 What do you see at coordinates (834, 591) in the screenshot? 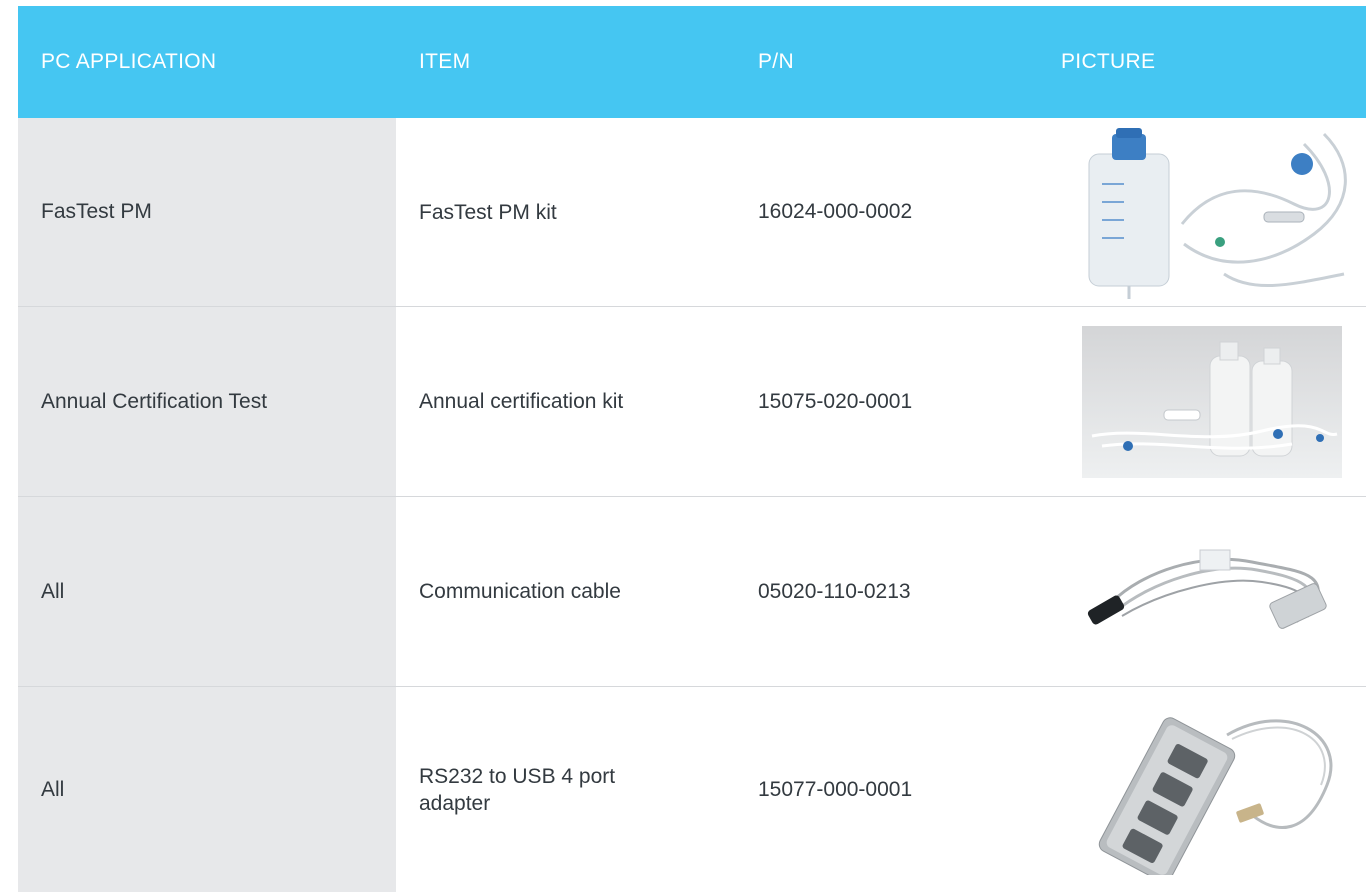
I see `pn-cell: 05020-110-0213` at bounding box center [834, 591].